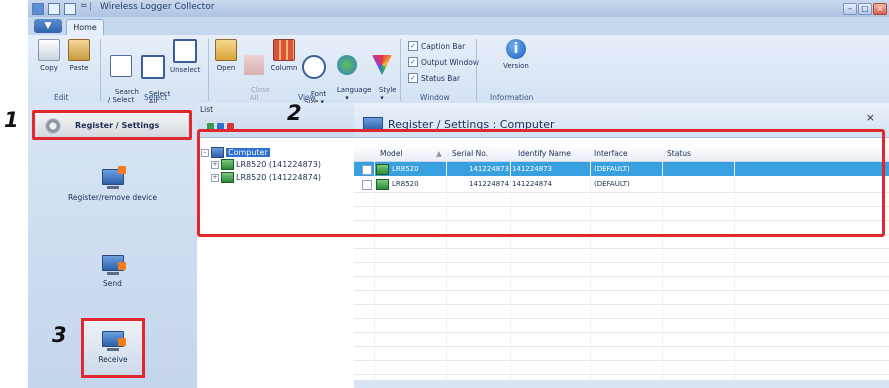 This screenshot has width=889, height=388. I want to click on receive-icon, so click(114, 341).